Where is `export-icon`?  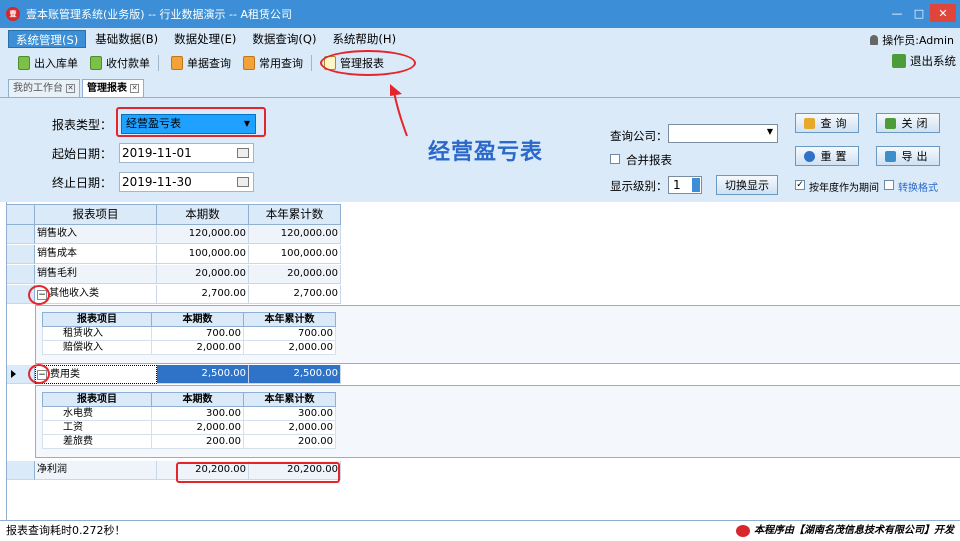
export-icon is located at coordinates (890, 156).